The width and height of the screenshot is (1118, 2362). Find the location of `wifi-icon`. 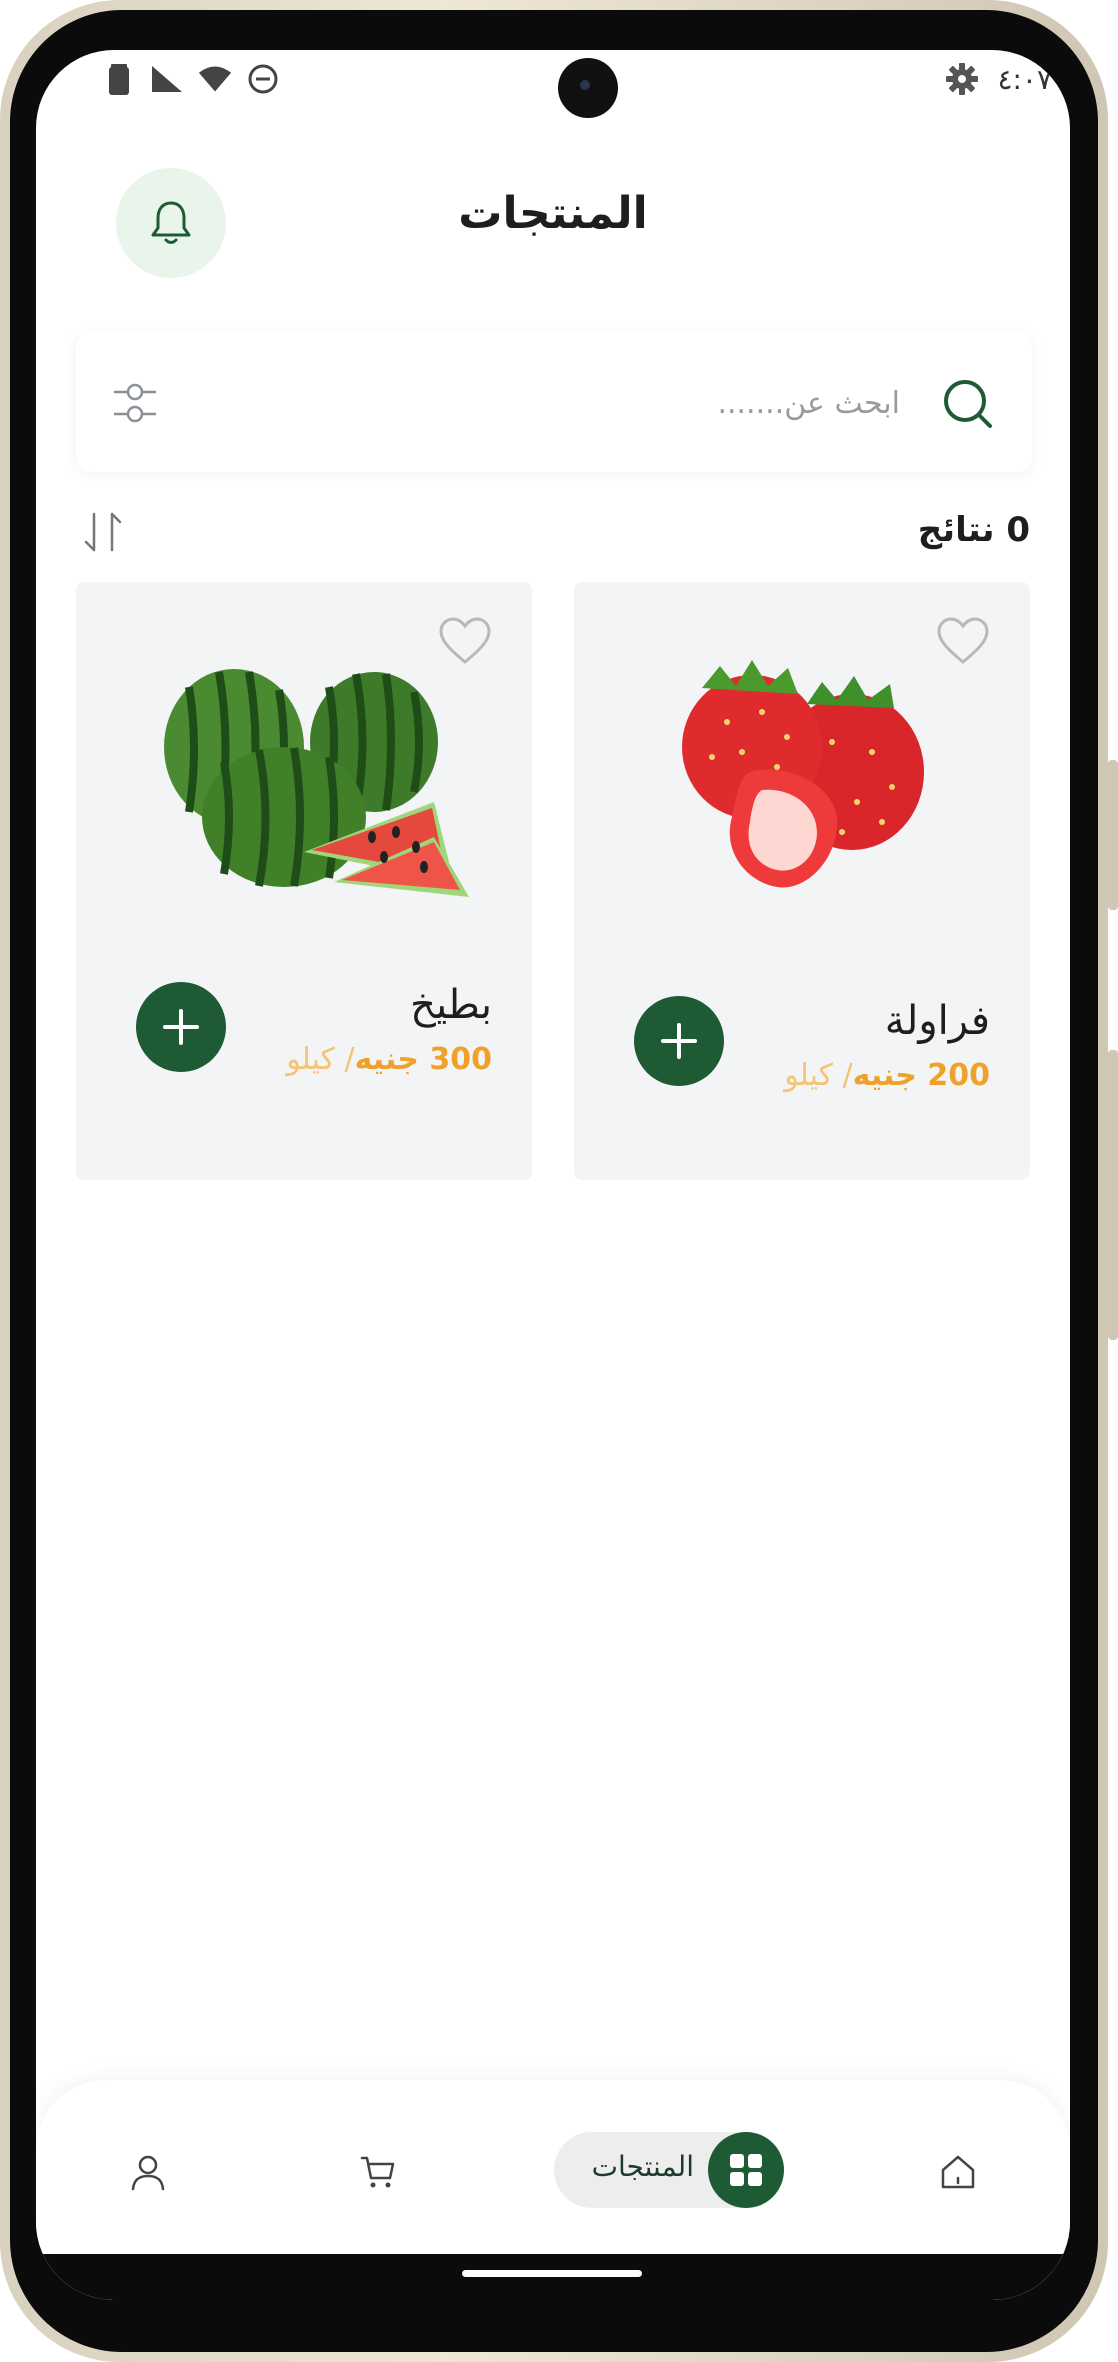

wifi-icon is located at coordinates (215, 79).